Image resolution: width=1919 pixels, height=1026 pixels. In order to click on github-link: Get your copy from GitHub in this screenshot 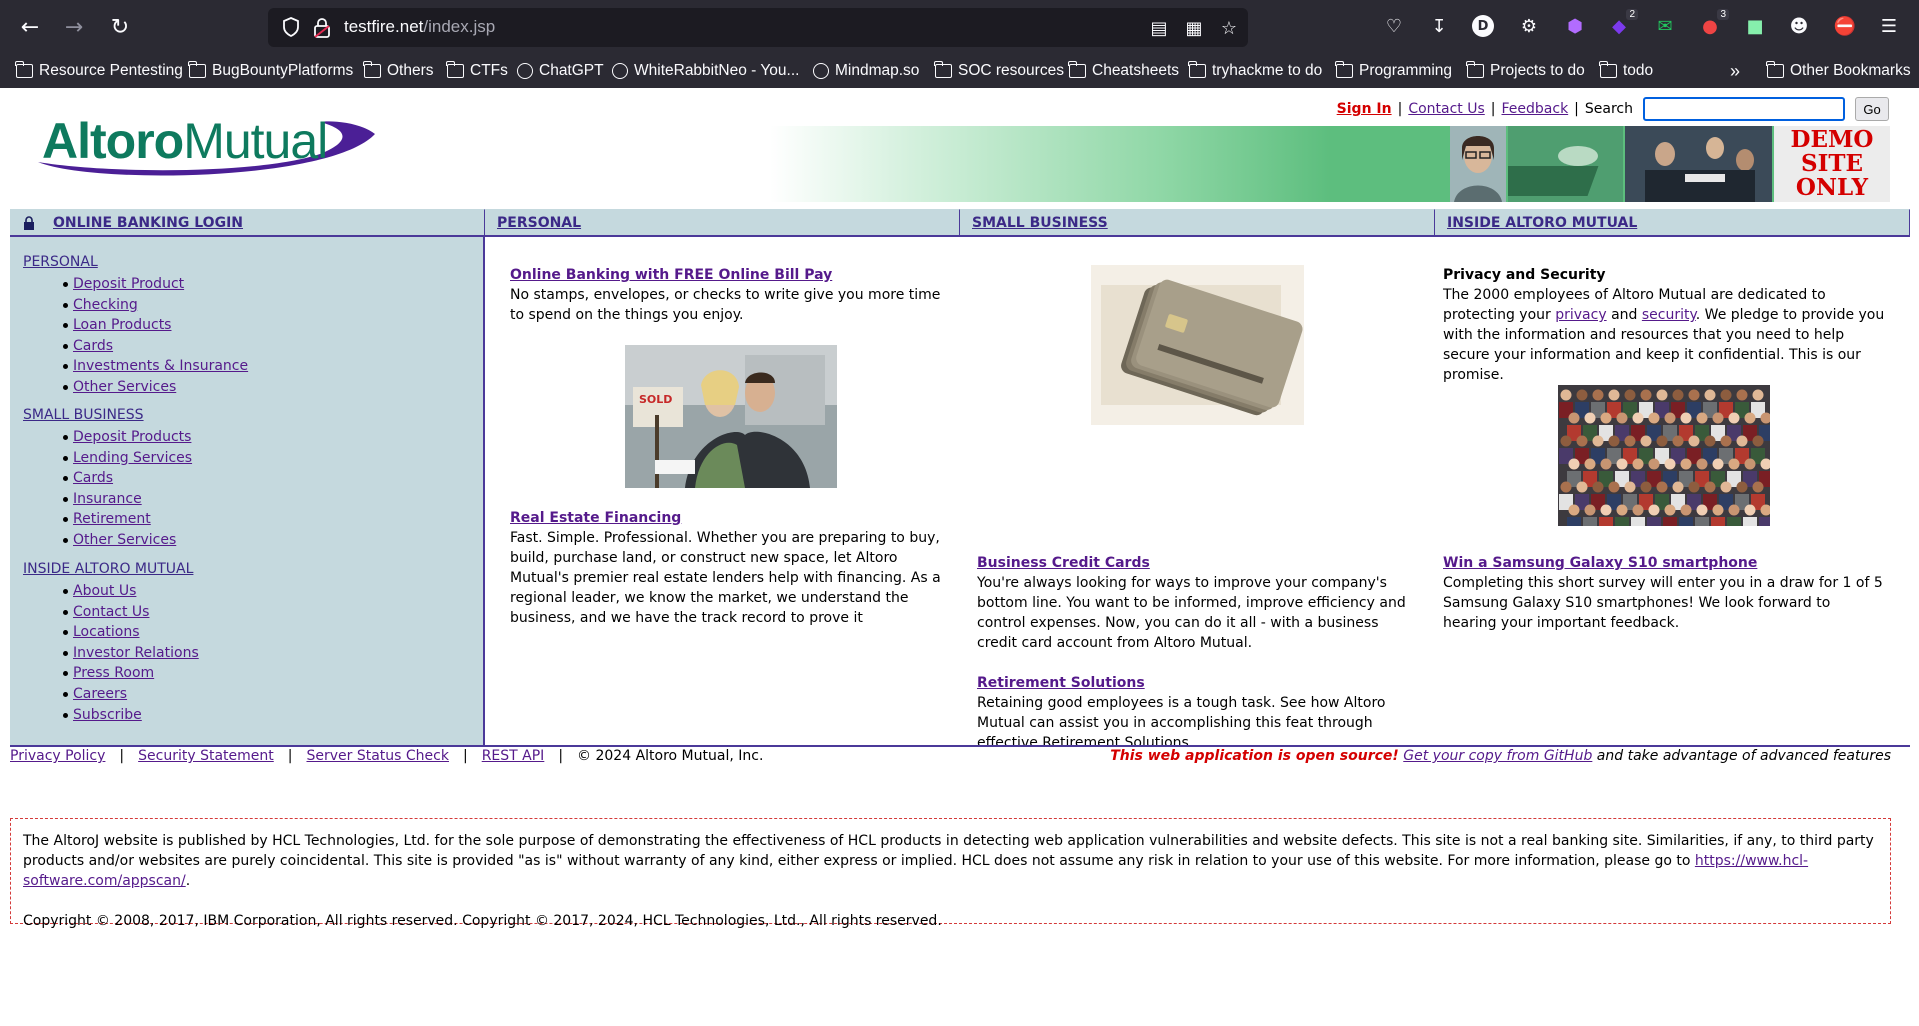, I will do `click(1497, 756)`.